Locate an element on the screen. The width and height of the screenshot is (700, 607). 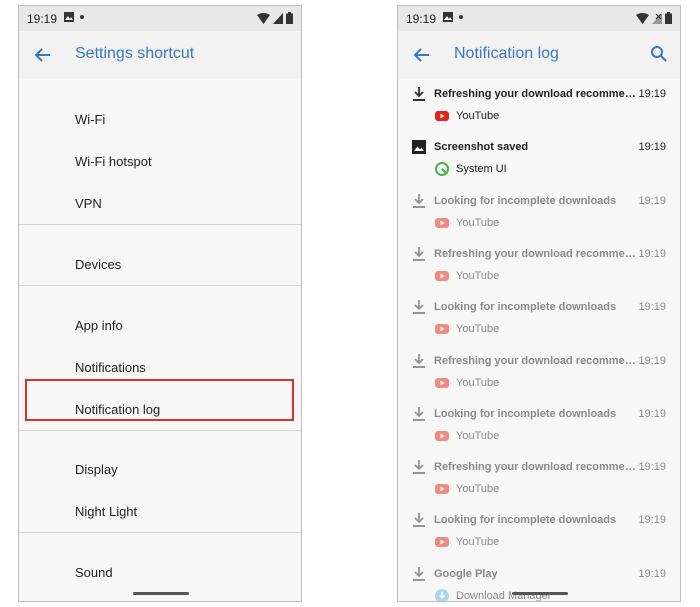
app-bar: Settings shortcut is located at coordinates (160, 55).